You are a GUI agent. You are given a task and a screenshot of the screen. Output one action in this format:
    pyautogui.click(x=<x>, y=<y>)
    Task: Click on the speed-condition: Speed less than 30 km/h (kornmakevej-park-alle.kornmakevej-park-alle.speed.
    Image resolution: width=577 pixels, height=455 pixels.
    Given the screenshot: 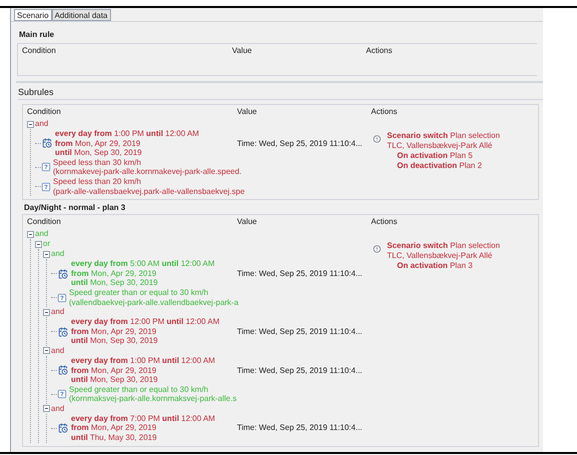 What is the action you would take?
    pyautogui.click(x=147, y=167)
    